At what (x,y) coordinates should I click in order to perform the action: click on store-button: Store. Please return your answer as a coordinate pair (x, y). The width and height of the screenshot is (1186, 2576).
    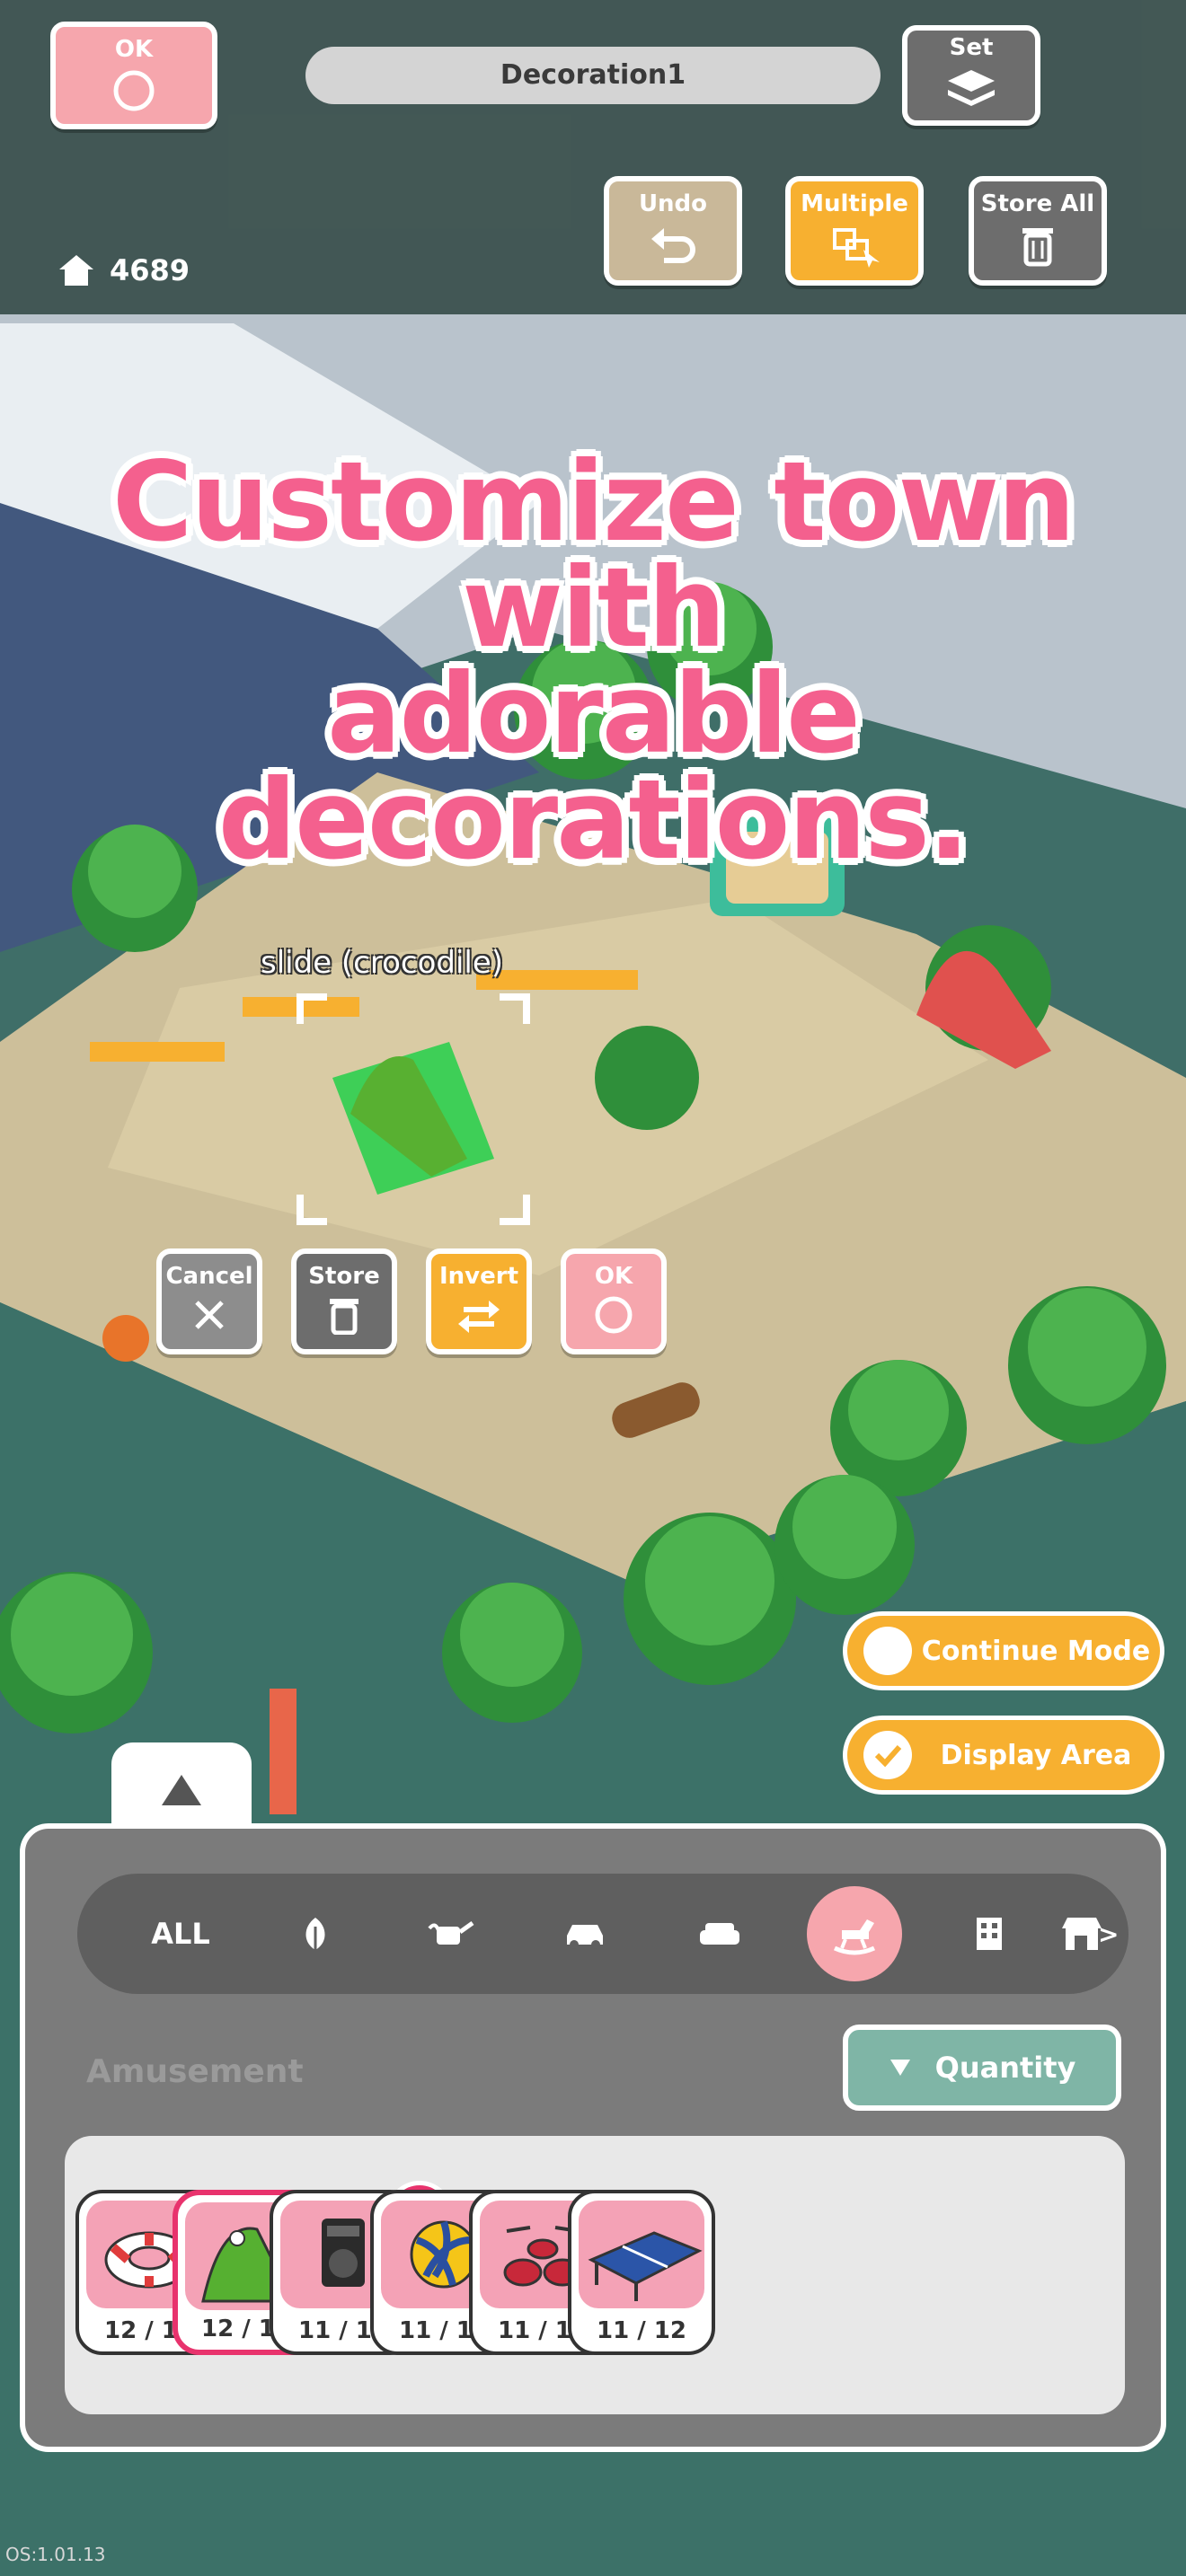
    Looking at the image, I should click on (344, 1301).